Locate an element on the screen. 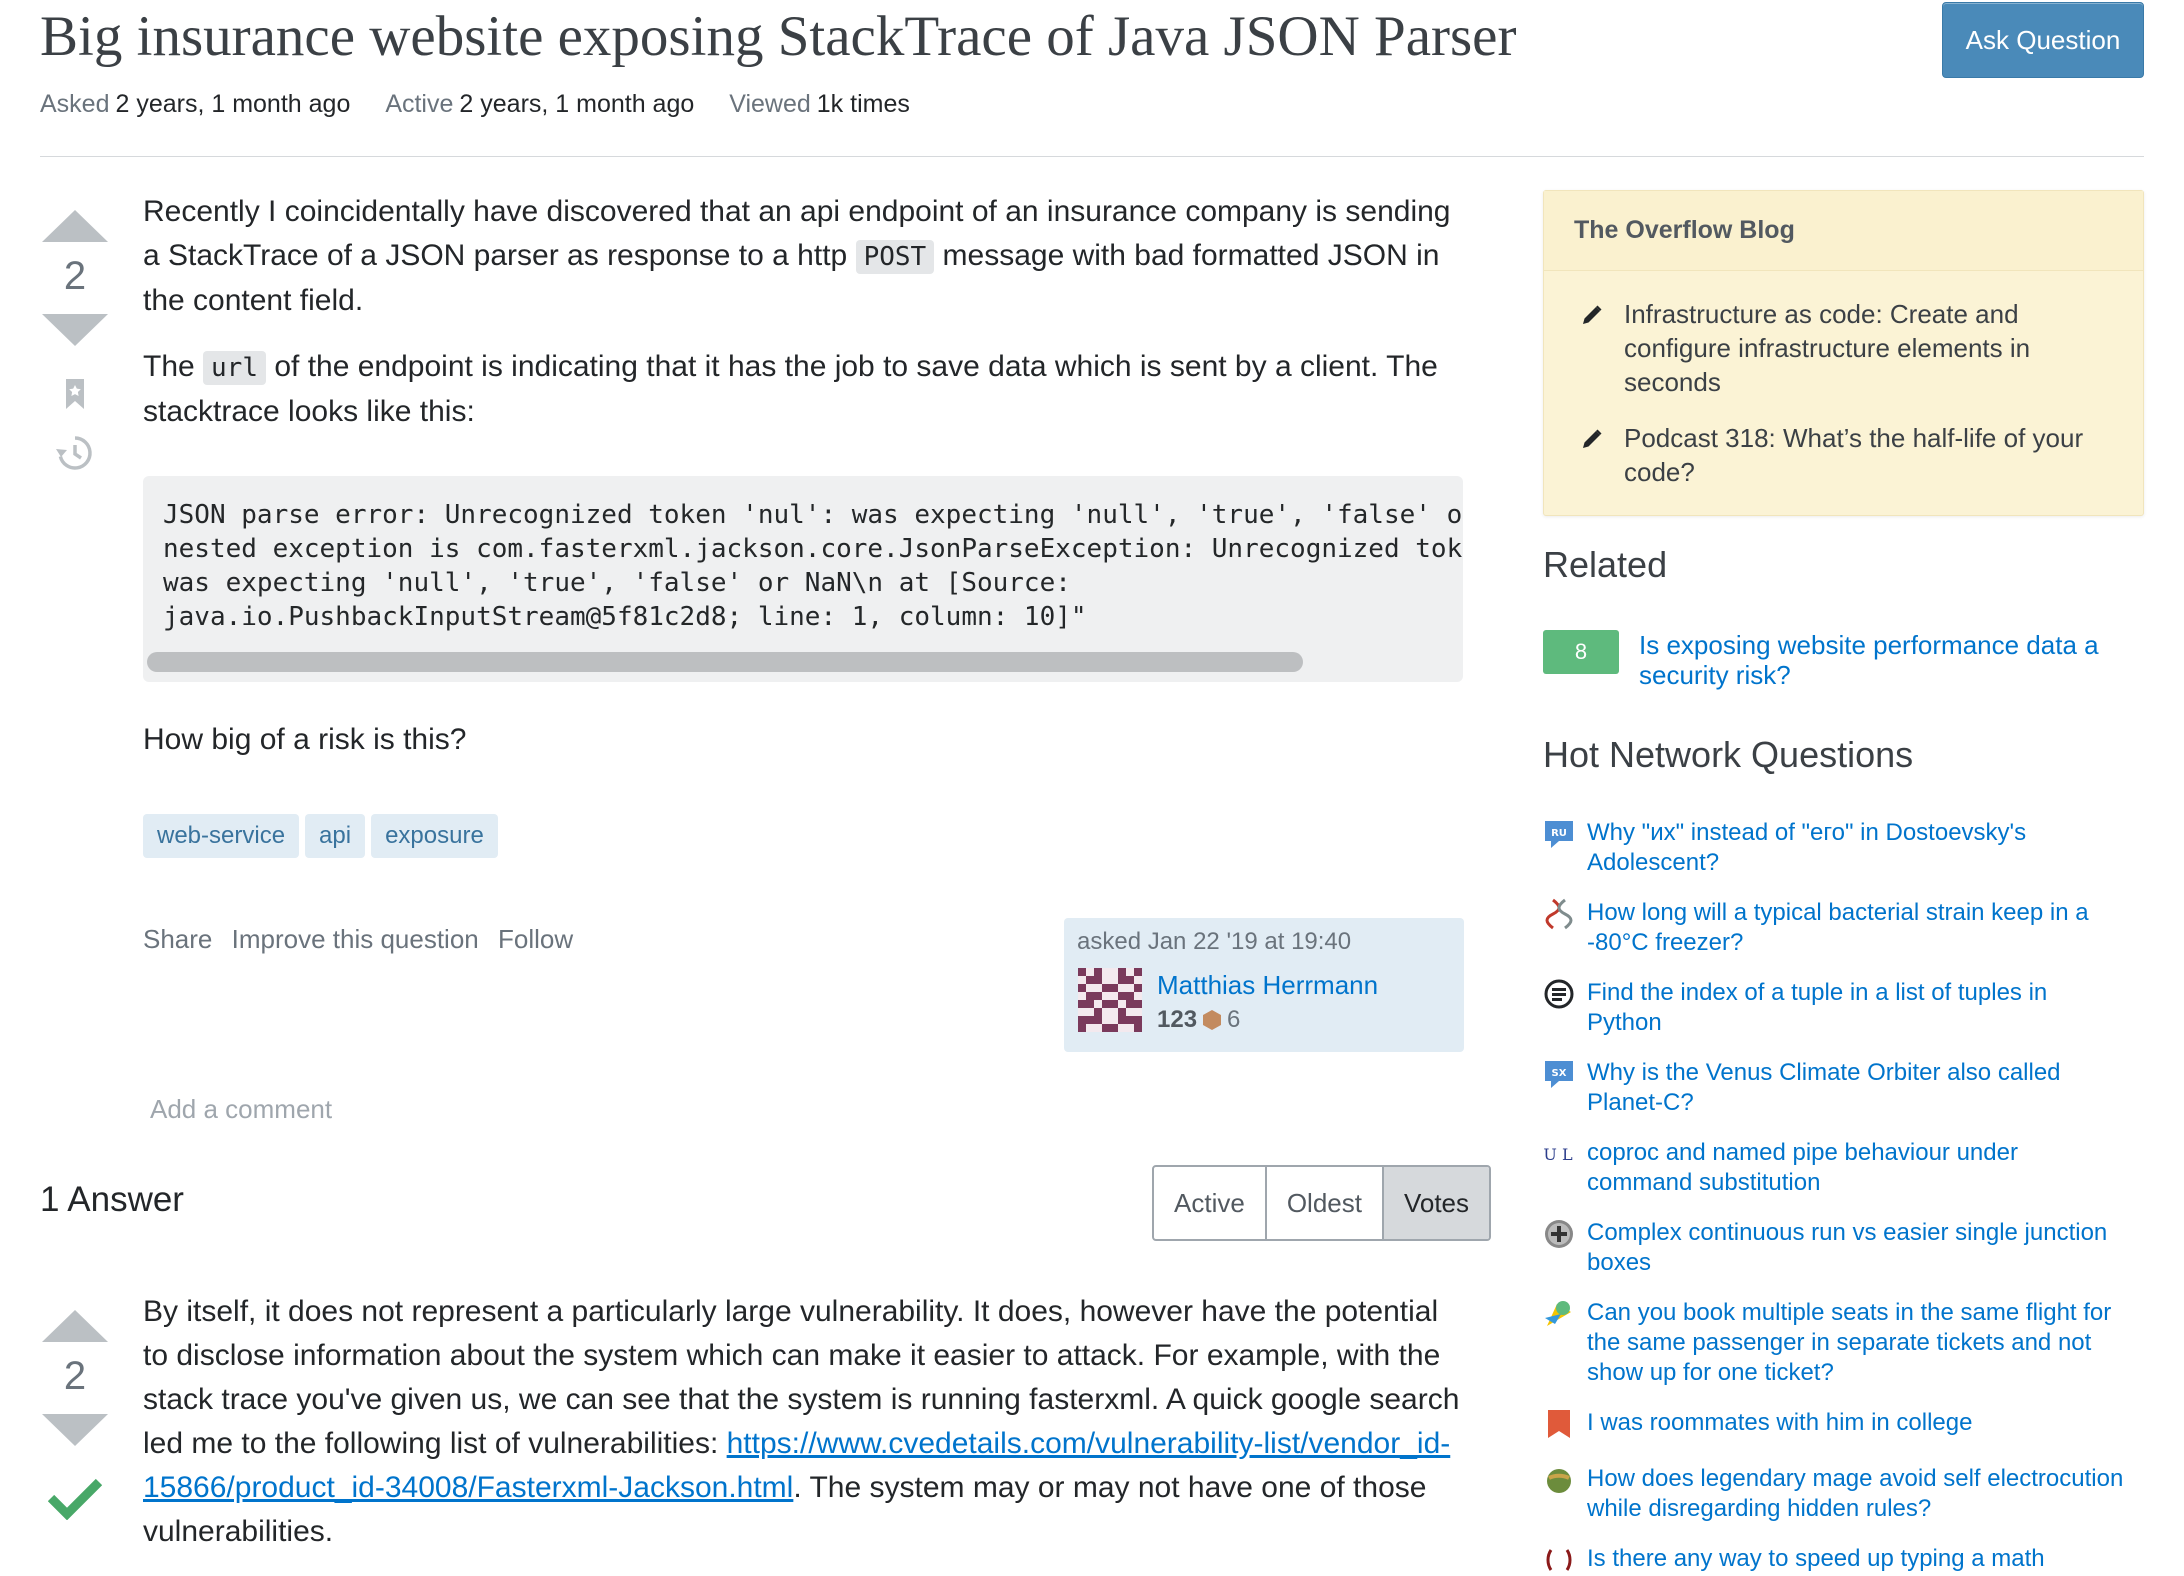 Image resolution: width=2184 pixels, height=1576 pixels. viewed-meta: Viewed 1k times is located at coordinates (819, 104).